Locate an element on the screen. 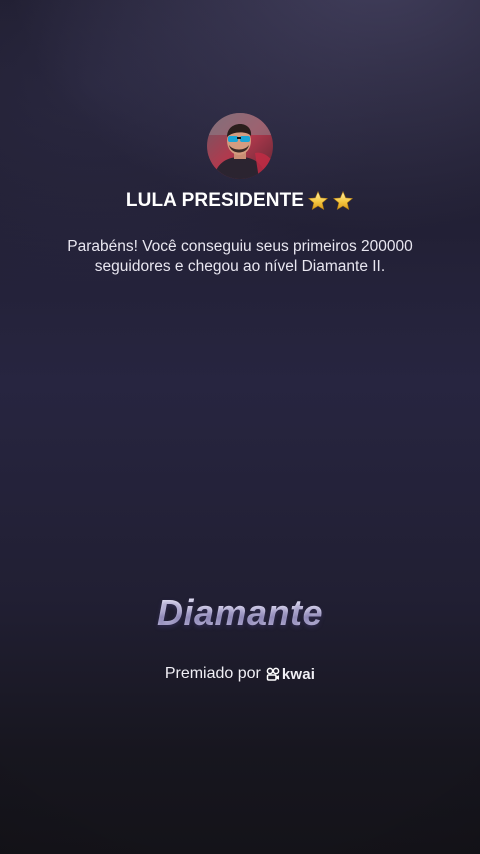 This screenshot has width=480, height=854. username-row: LULA PRESIDENTE is located at coordinates (240, 201).